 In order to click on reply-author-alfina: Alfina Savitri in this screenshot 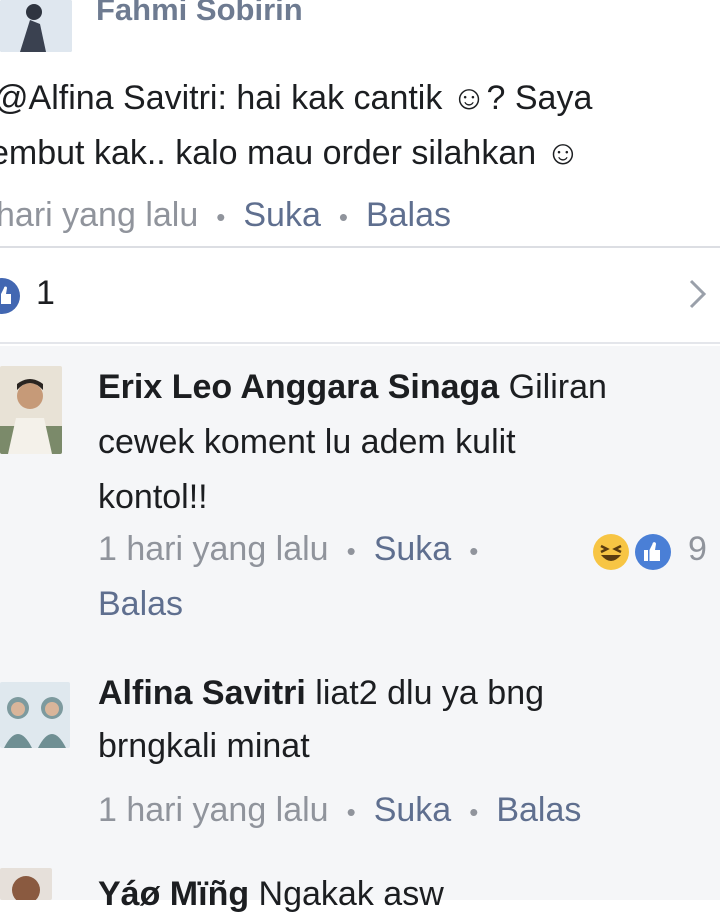, I will do `click(202, 693)`.